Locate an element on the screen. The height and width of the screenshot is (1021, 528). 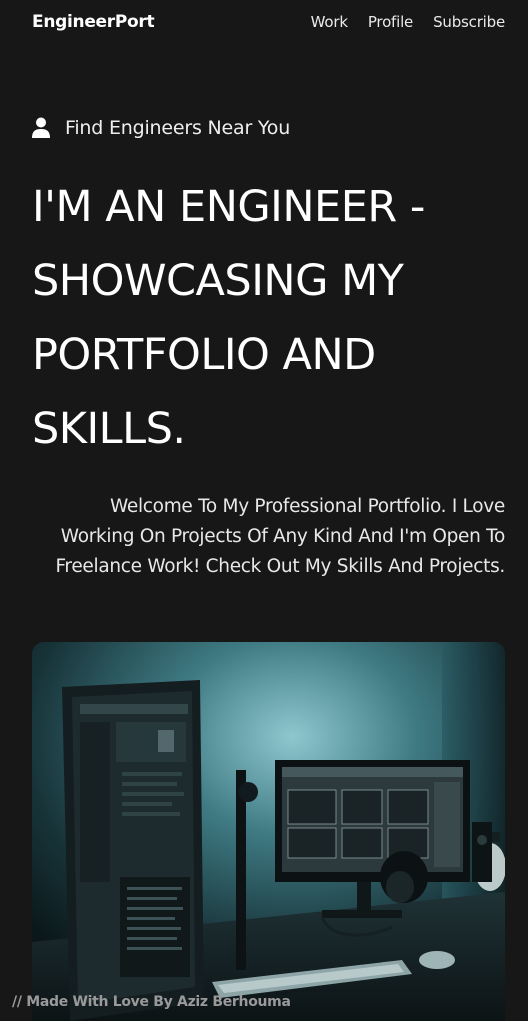
brand-logo-link: EngineerPort is located at coordinates (93, 22).